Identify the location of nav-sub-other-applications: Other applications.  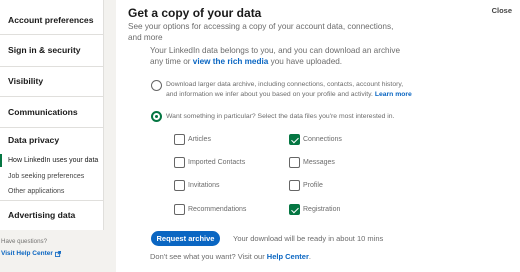
(52, 191).